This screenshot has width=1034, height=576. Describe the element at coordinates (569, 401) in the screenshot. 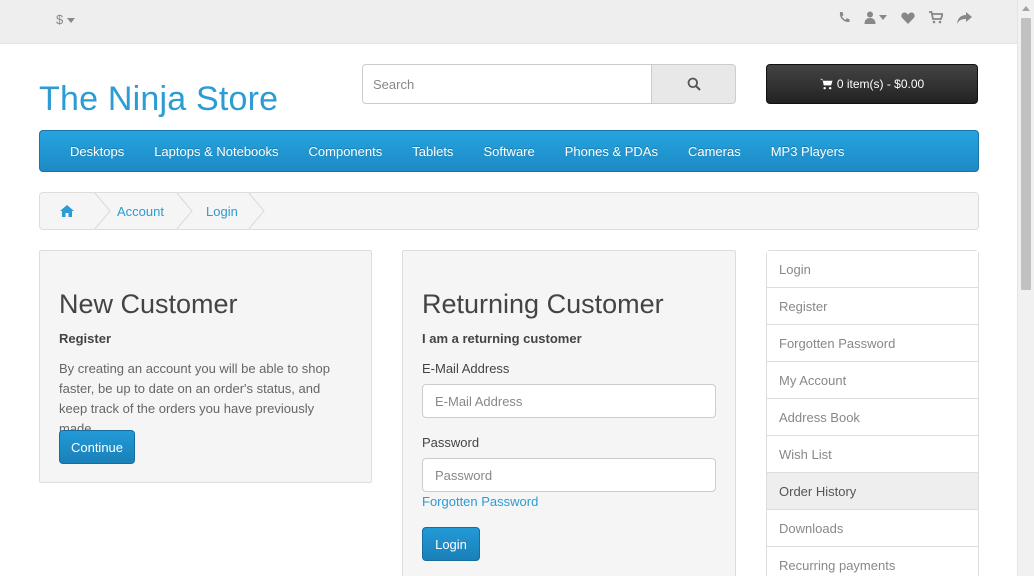

I see `email-field` at that location.